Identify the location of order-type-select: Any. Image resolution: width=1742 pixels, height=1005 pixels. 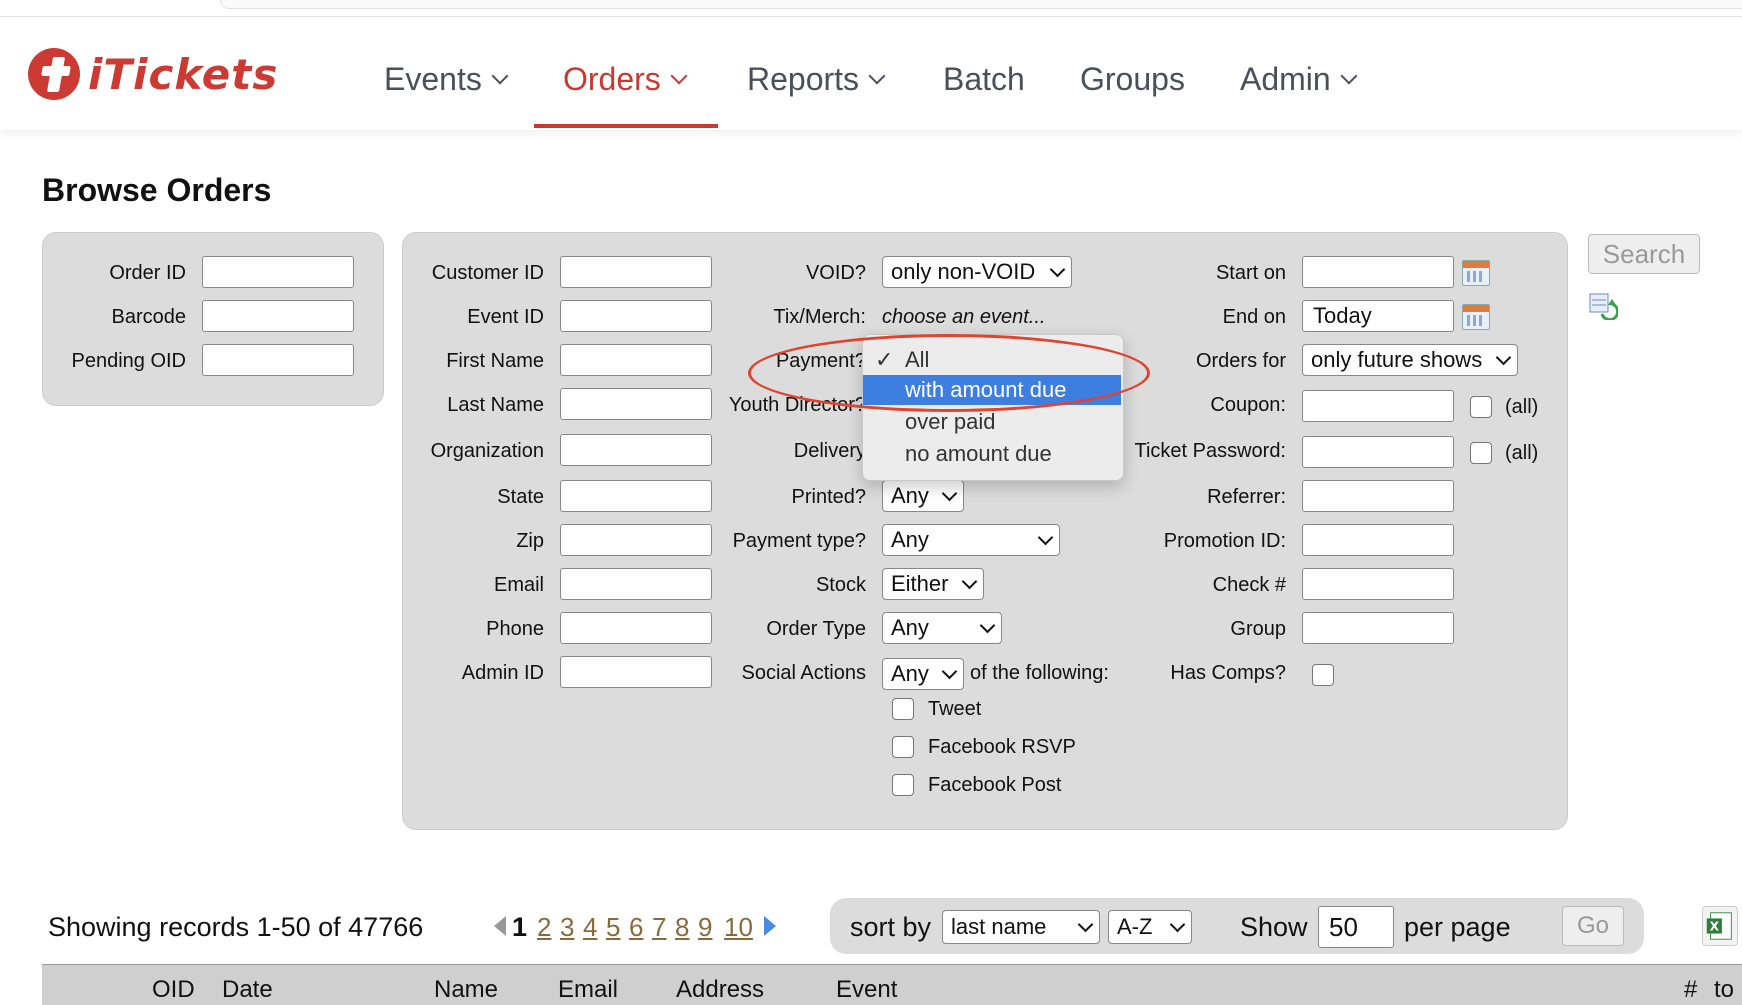
(942, 628).